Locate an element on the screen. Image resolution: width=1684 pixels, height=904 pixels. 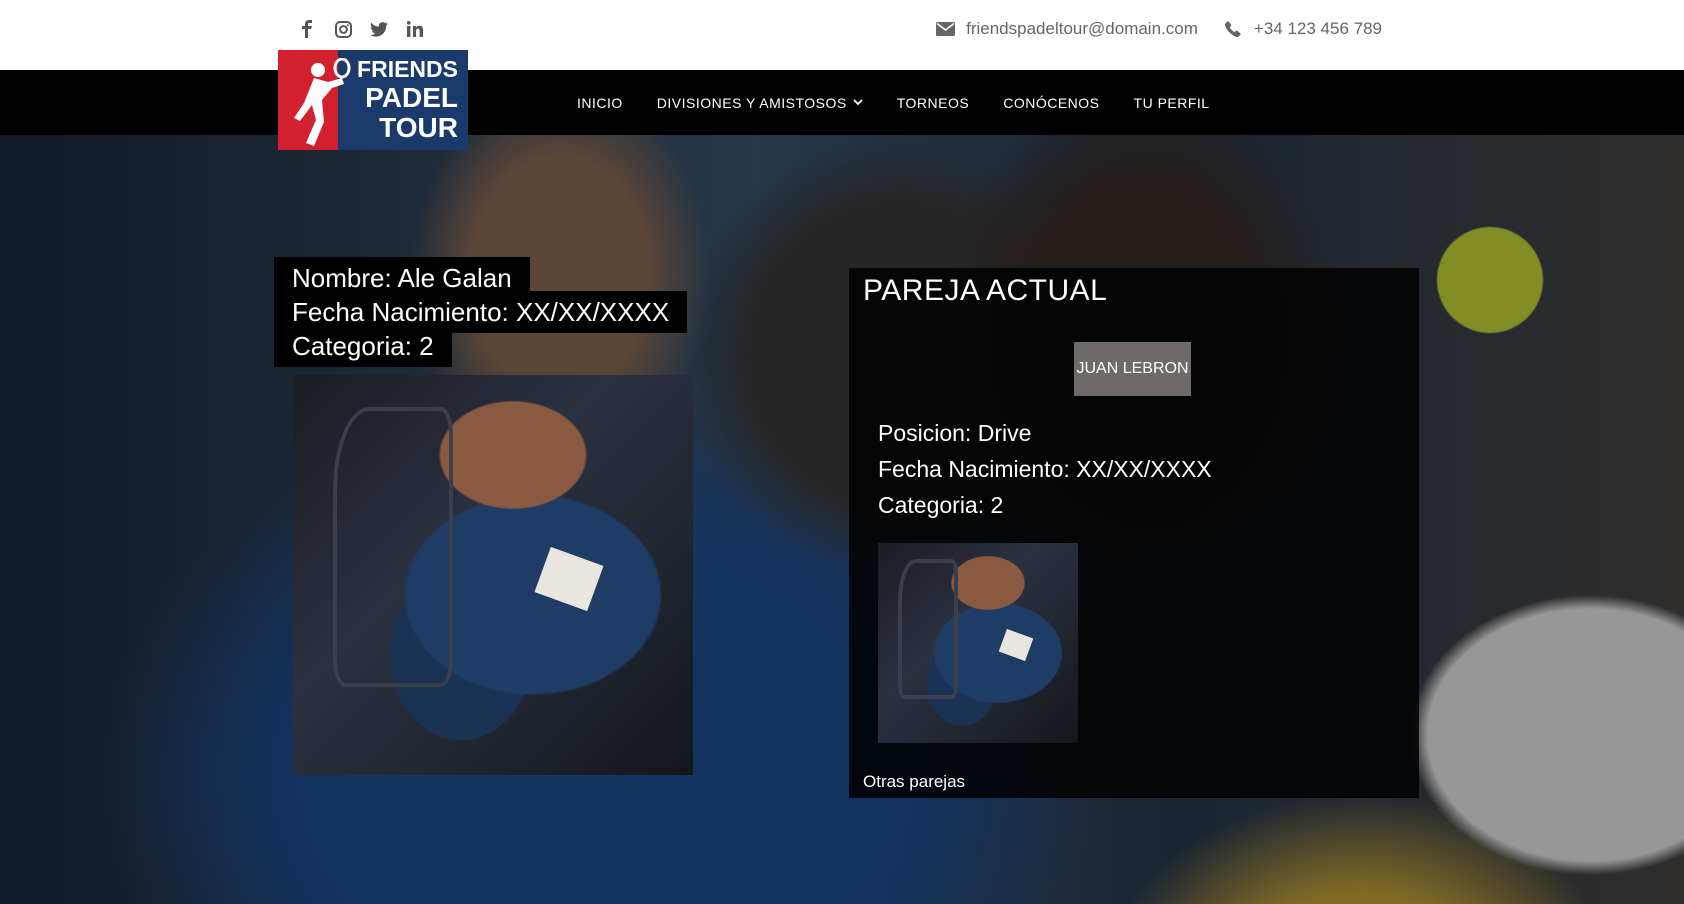
partner-photo is located at coordinates (978, 643).